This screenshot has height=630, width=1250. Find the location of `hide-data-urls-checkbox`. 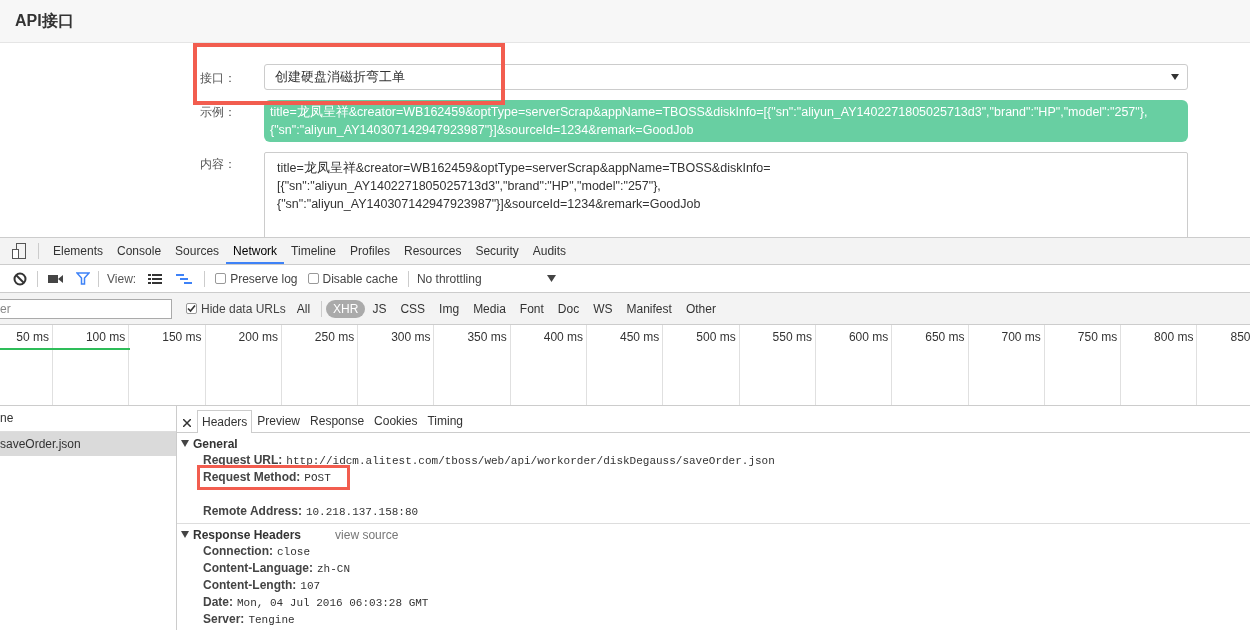

hide-data-urls-checkbox is located at coordinates (191, 308).